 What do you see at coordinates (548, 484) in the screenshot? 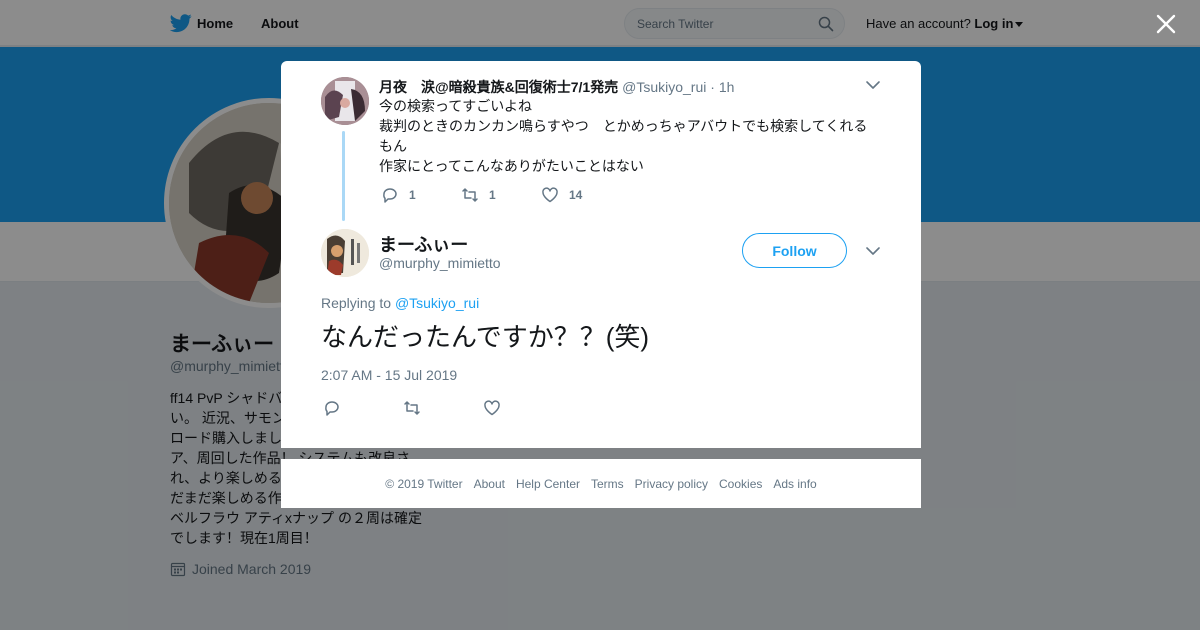
I see `footer-link-help-center: Help Center` at bounding box center [548, 484].